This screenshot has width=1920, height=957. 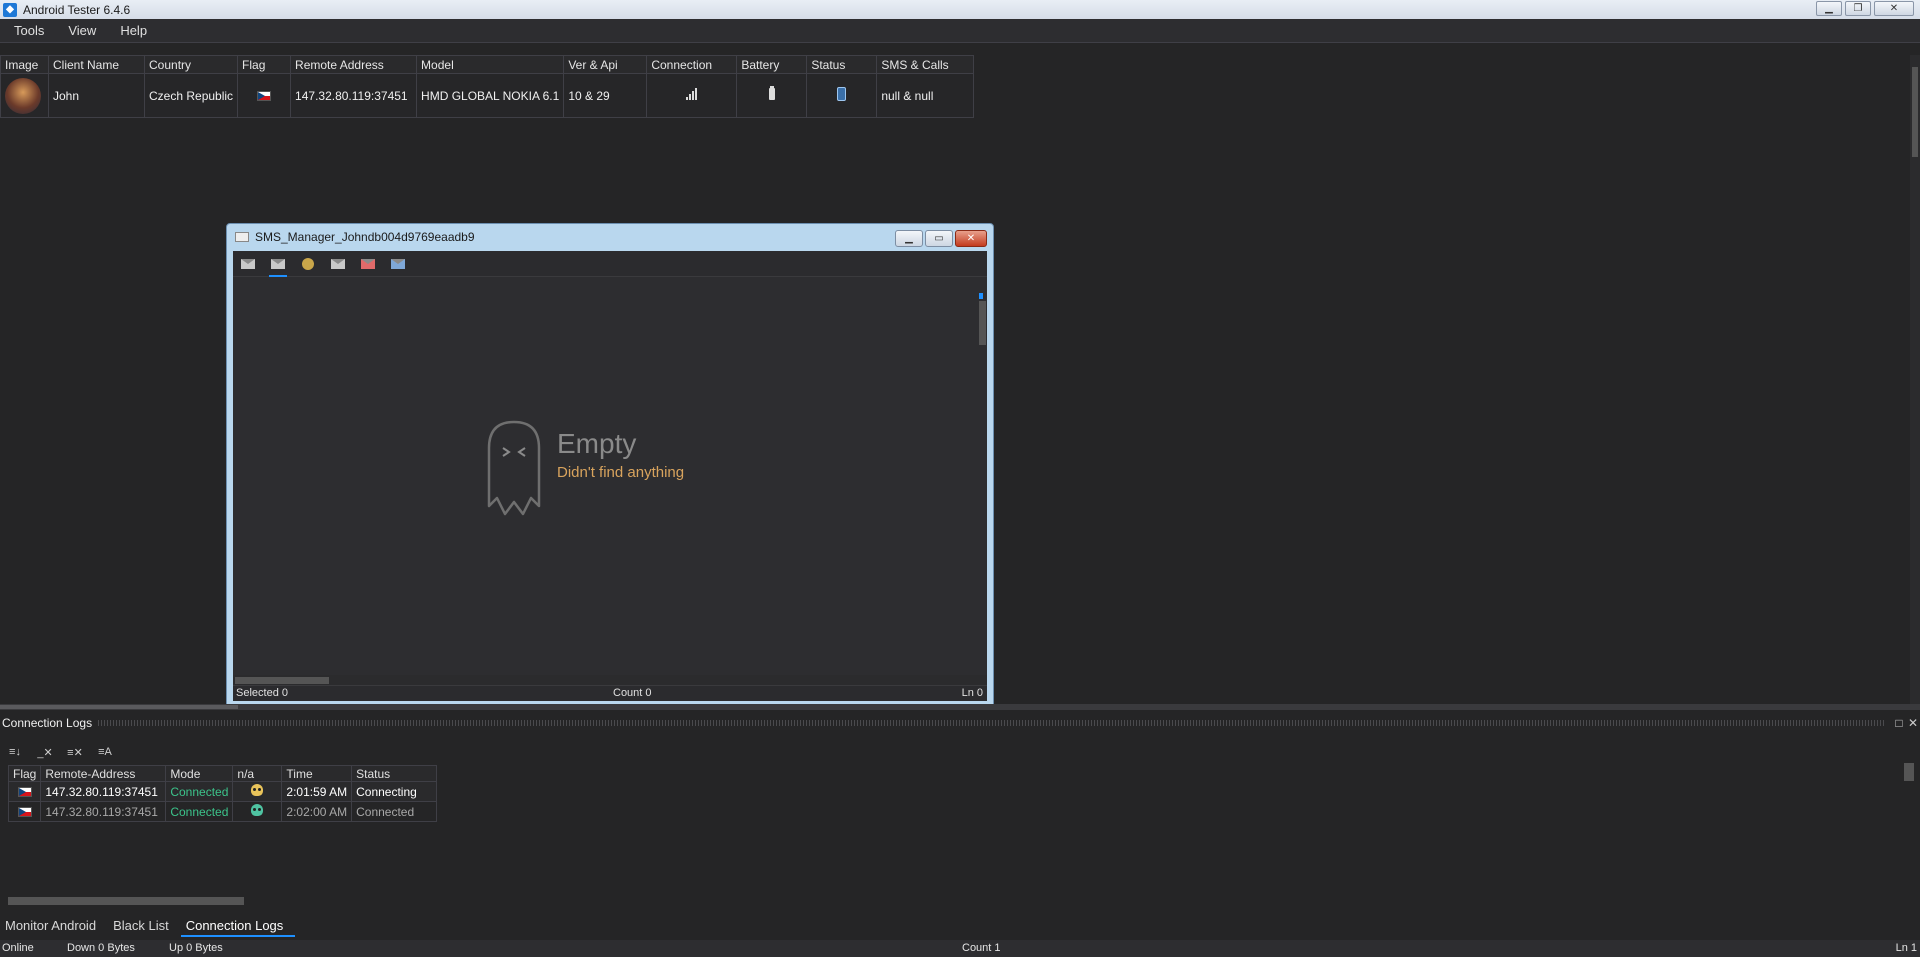 I want to click on menu-help: Help, so click(x=131, y=30).